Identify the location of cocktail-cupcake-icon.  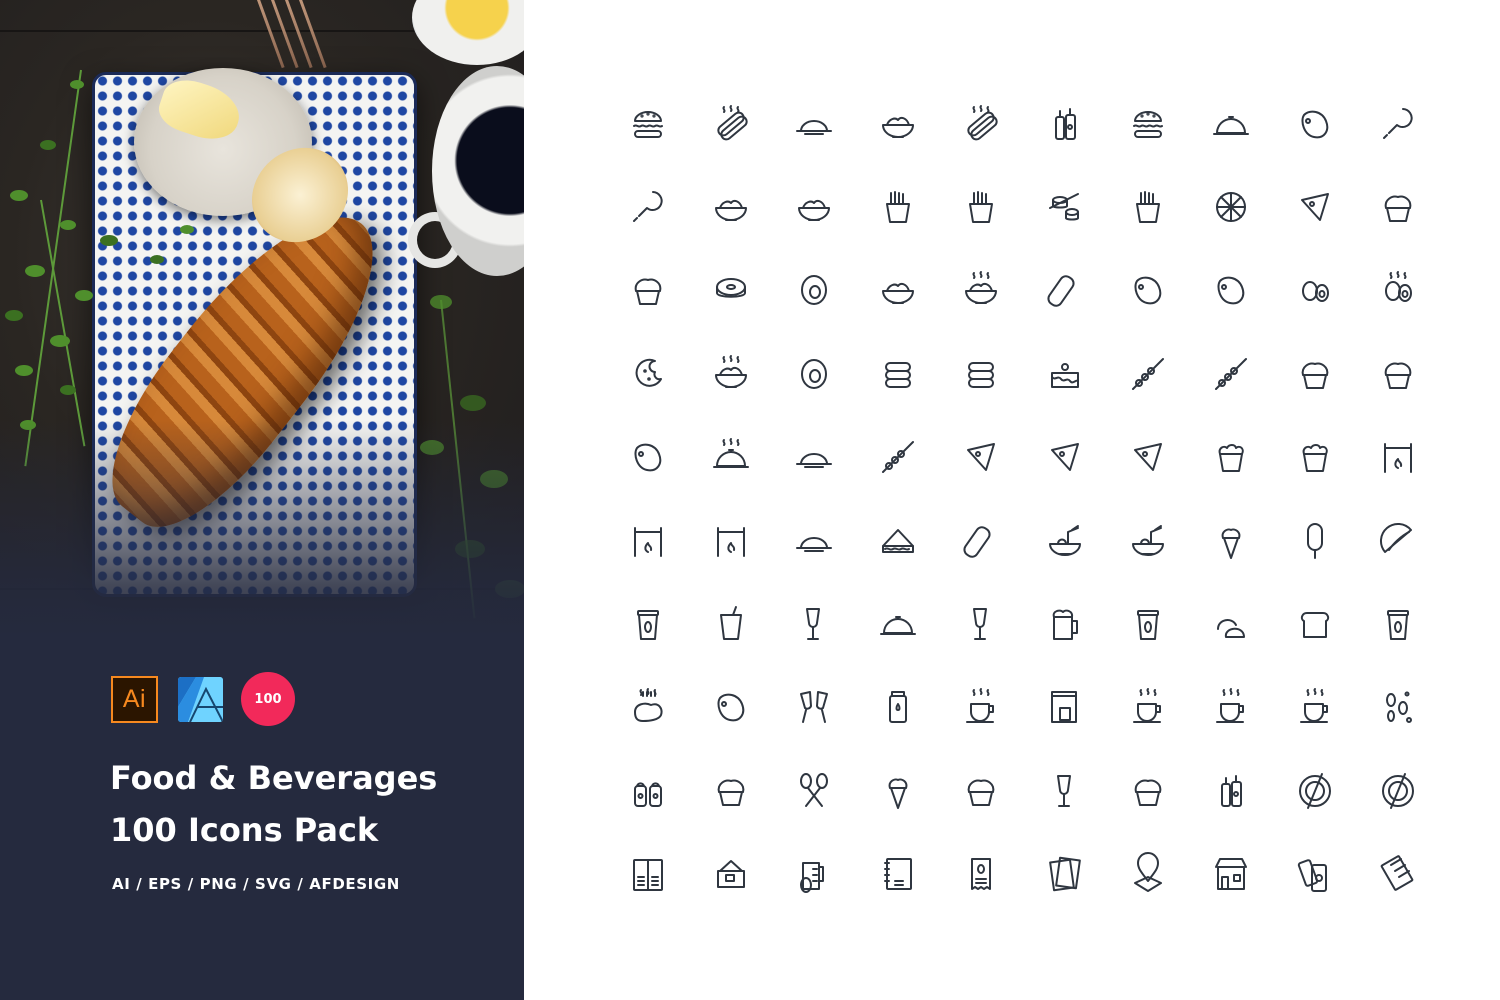
(981, 792).